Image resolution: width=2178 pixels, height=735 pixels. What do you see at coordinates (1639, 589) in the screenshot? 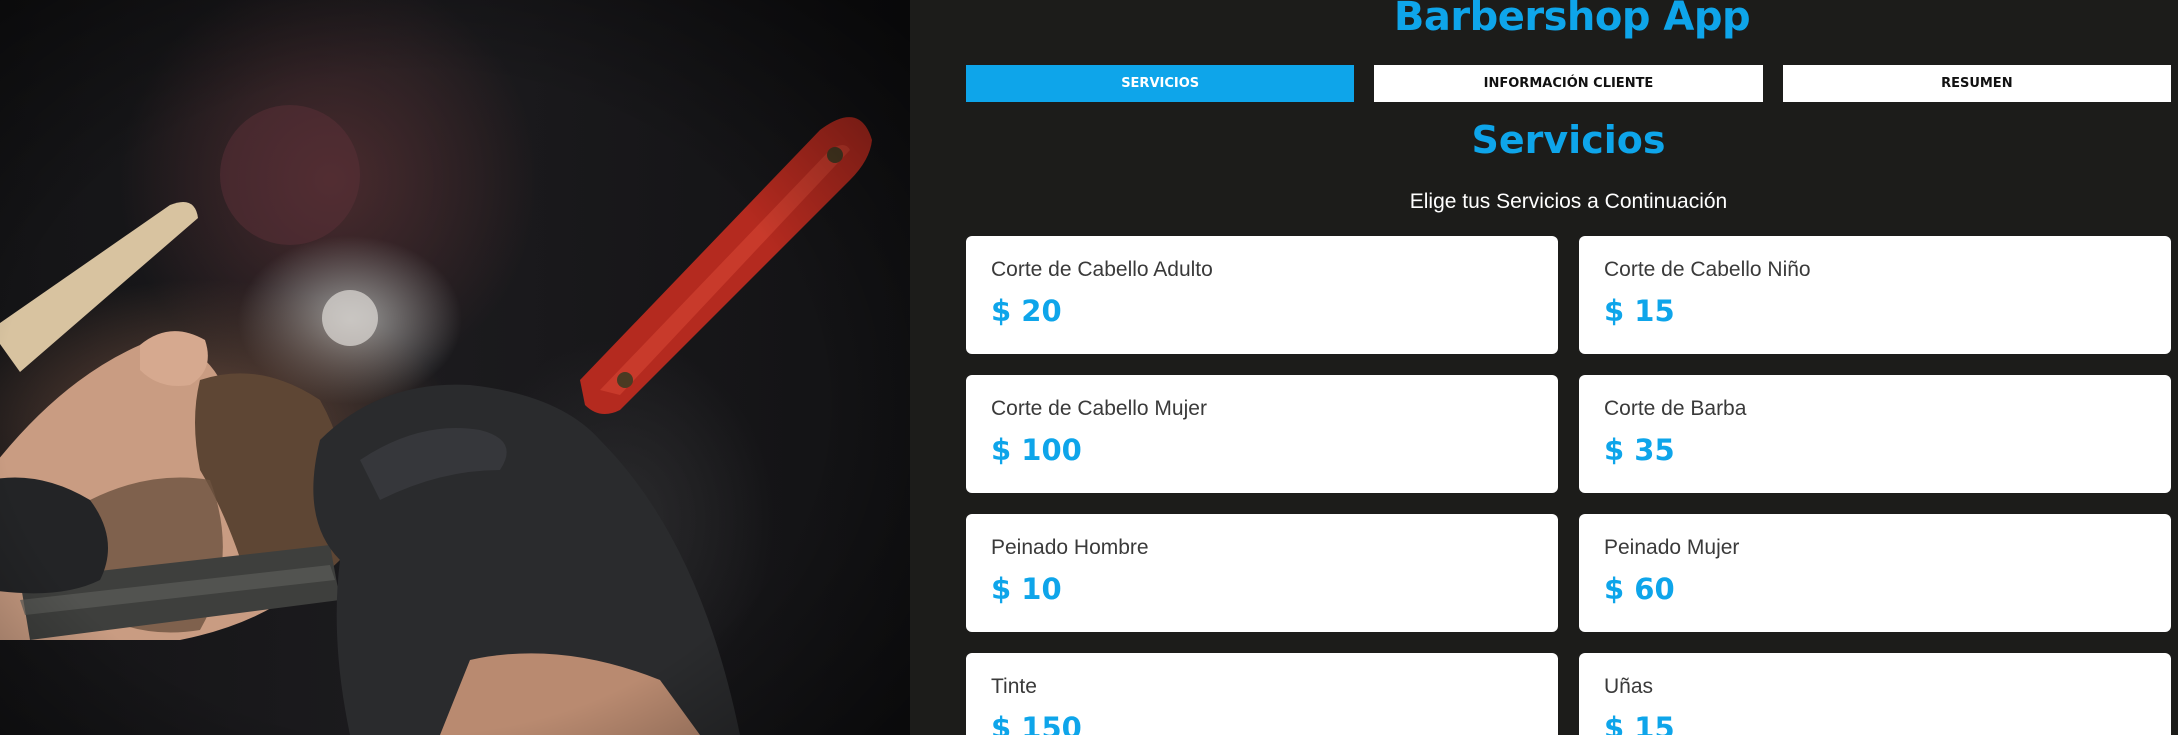
I see `service-price: $ 60` at bounding box center [1639, 589].